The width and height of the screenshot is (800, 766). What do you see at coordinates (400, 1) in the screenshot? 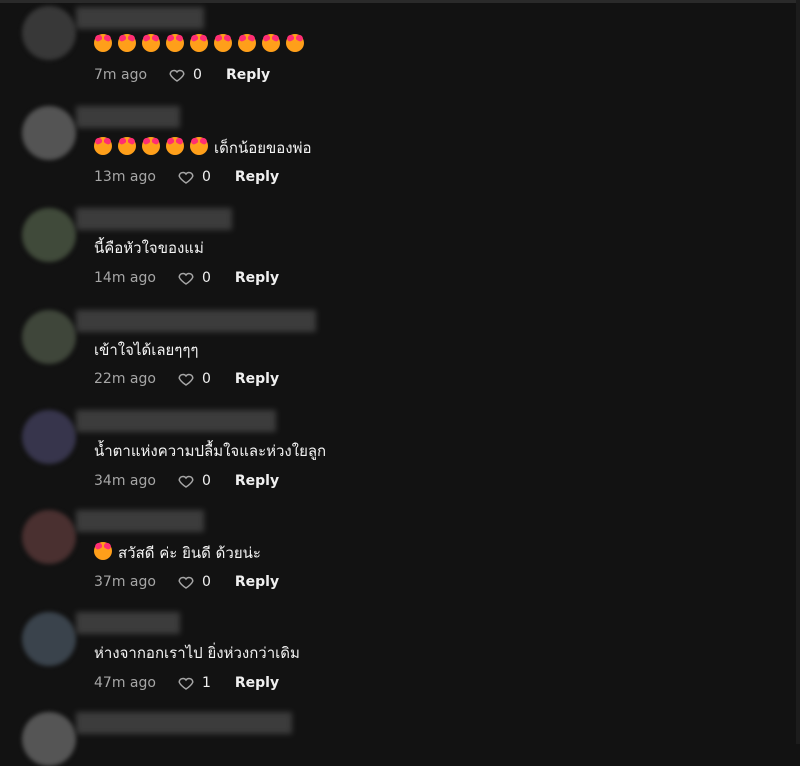
I see `top-border` at bounding box center [400, 1].